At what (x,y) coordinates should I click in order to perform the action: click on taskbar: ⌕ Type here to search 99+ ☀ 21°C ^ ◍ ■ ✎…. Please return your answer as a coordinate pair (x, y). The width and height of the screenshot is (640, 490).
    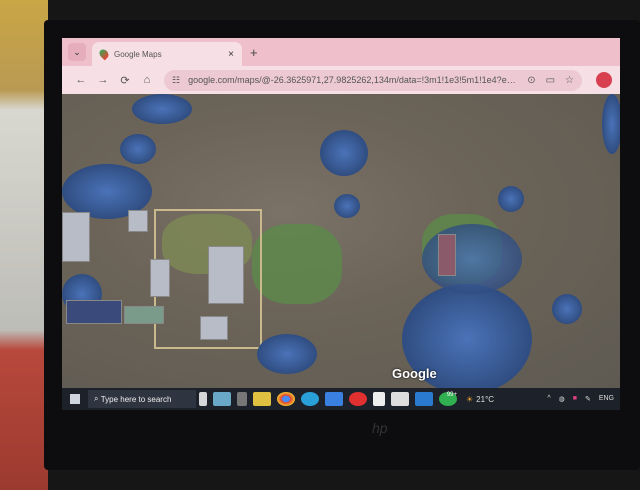
    Looking at the image, I should click on (341, 399).